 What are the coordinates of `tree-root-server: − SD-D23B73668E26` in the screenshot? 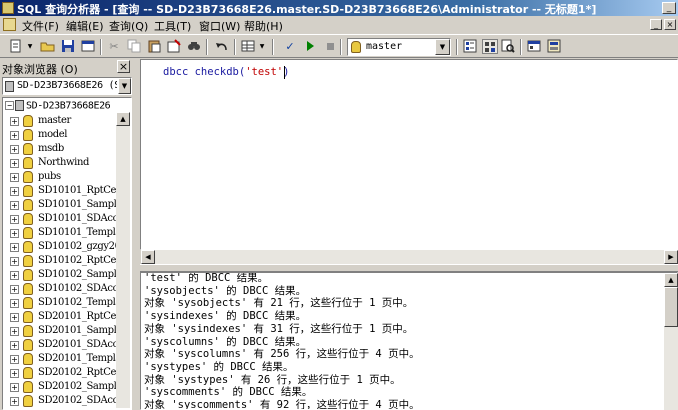 It's located at (58, 107).